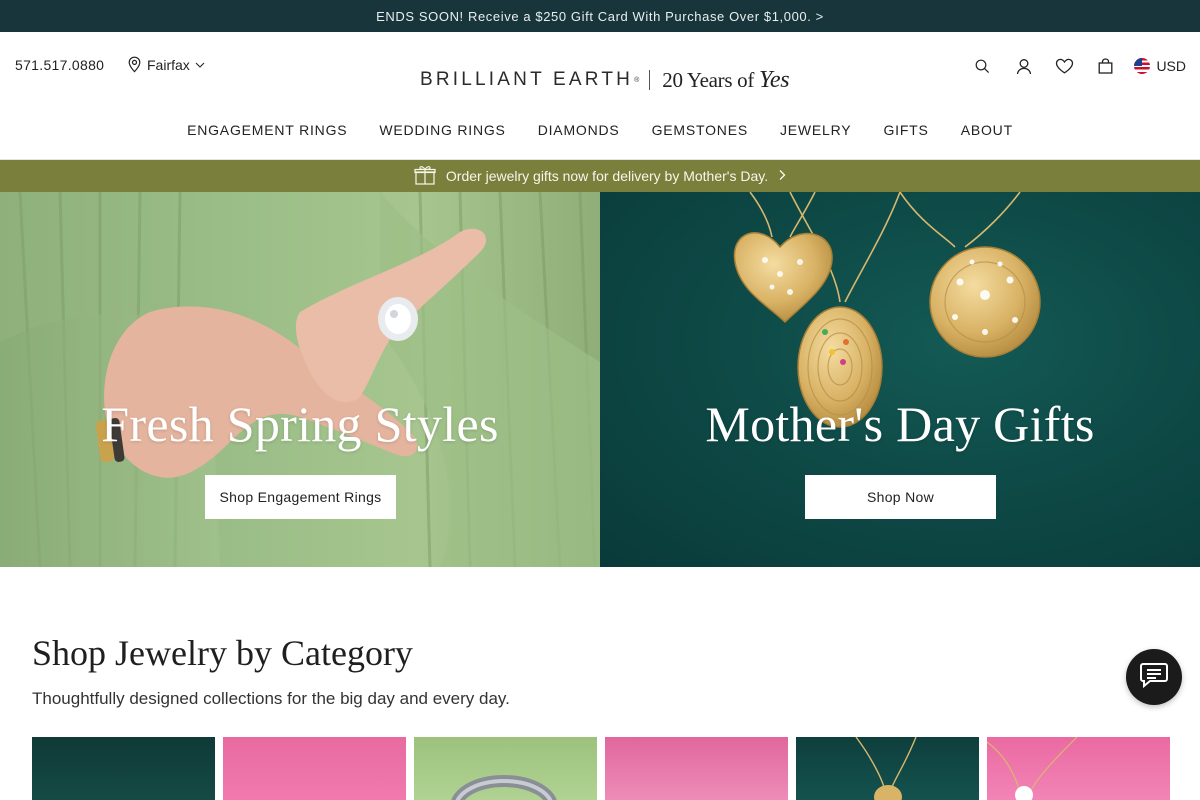  Describe the element at coordinates (1142, 66) in the screenshot. I see `us-flag-icon` at that location.